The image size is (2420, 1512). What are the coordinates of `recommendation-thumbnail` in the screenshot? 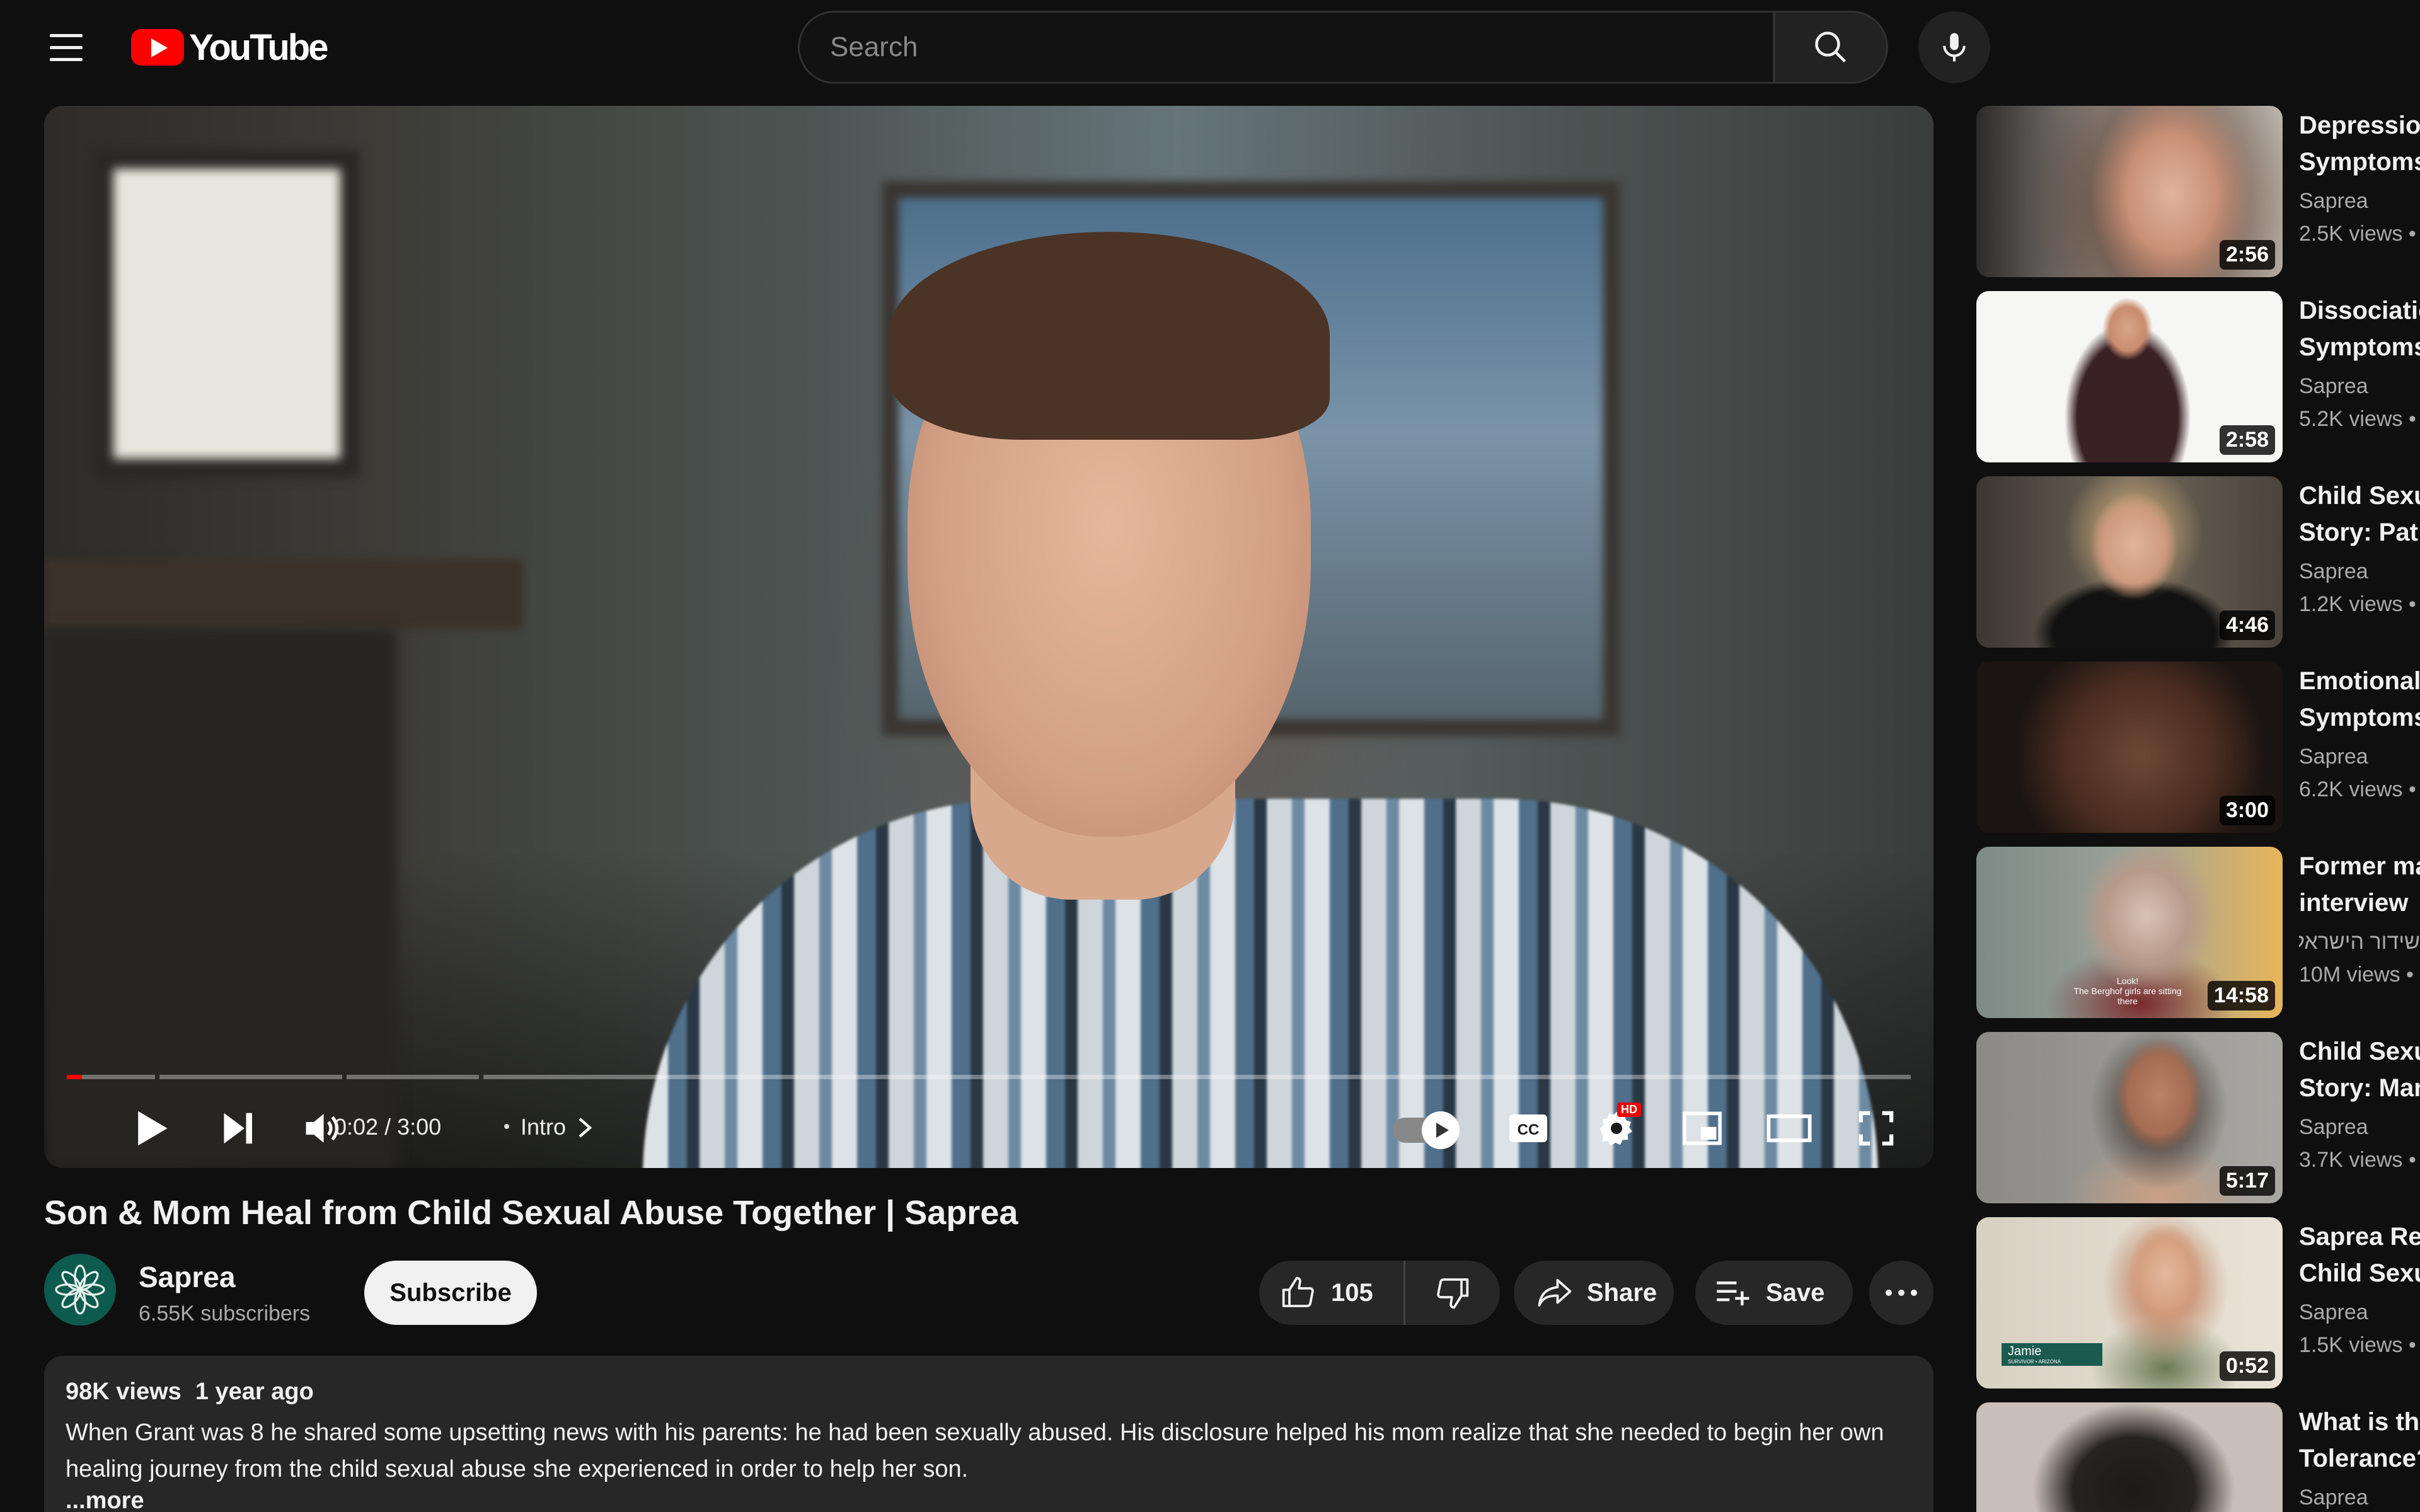 It's located at (2129, 1457).